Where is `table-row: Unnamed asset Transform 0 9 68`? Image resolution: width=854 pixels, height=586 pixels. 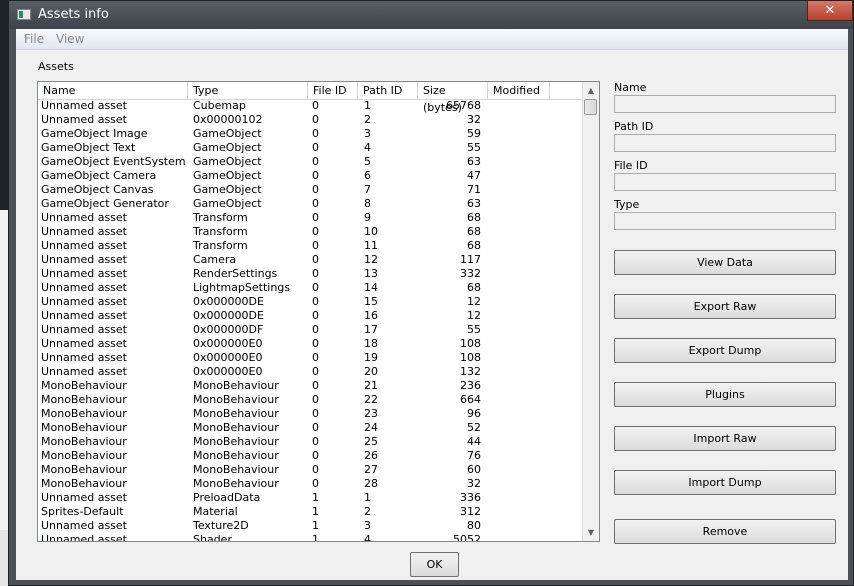
table-row: Unnamed asset Transform 0 9 68 is located at coordinates (311, 218).